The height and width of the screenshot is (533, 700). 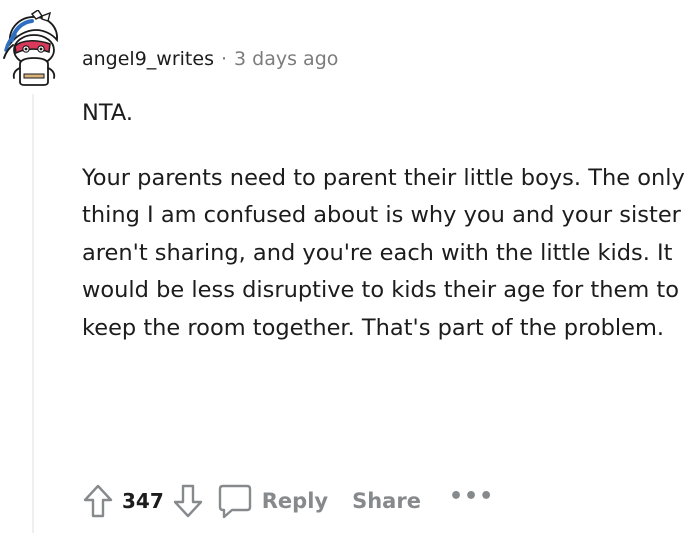 What do you see at coordinates (148, 59) in the screenshot?
I see `username-link: angel9_writes` at bounding box center [148, 59].